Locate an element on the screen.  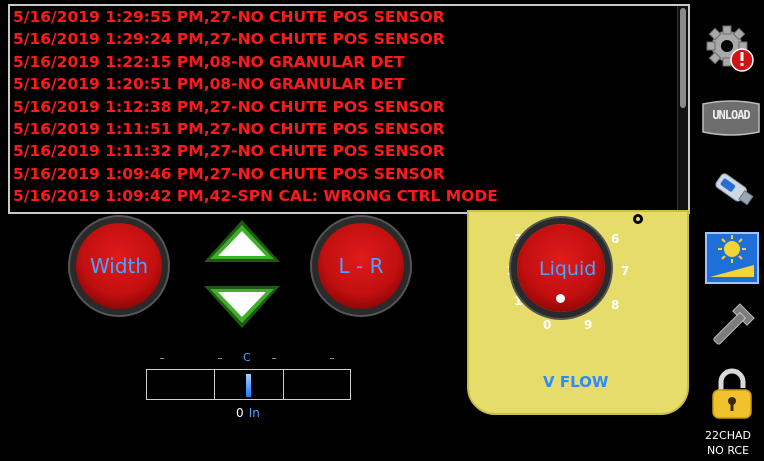
lr-button: L - R is located at coordinates (361, 266).